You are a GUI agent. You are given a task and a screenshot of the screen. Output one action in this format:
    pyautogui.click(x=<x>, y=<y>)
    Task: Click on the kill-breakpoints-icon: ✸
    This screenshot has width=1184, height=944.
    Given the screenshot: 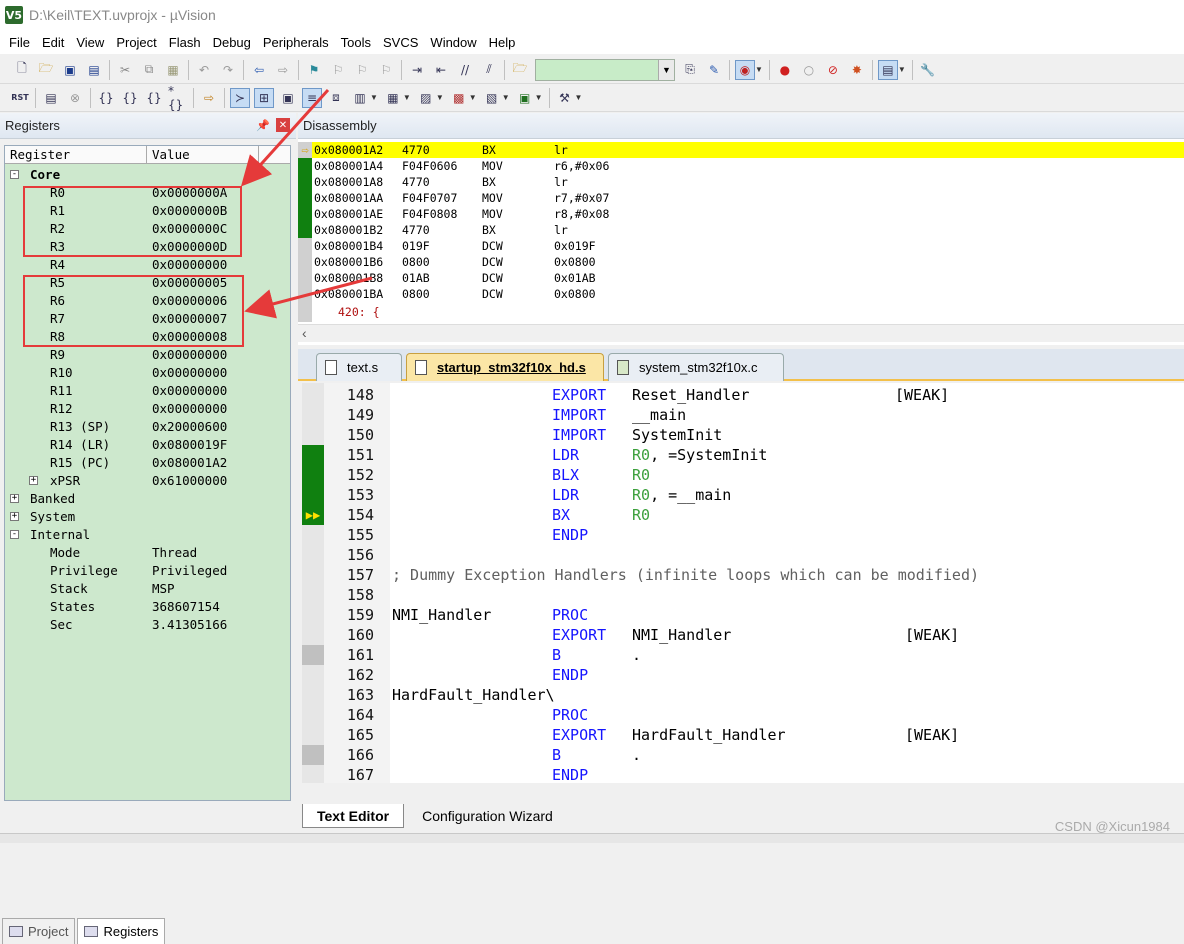 What is the action you would take?
    pyautogui.click(x=857, y=70)
    